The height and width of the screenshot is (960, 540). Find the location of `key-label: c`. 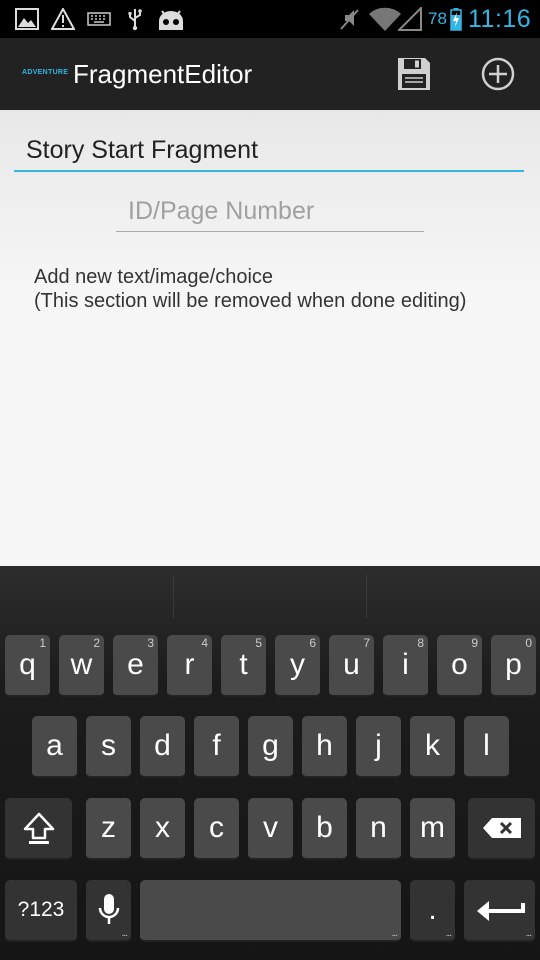

key-label: c is located at coordinates (216, 827).